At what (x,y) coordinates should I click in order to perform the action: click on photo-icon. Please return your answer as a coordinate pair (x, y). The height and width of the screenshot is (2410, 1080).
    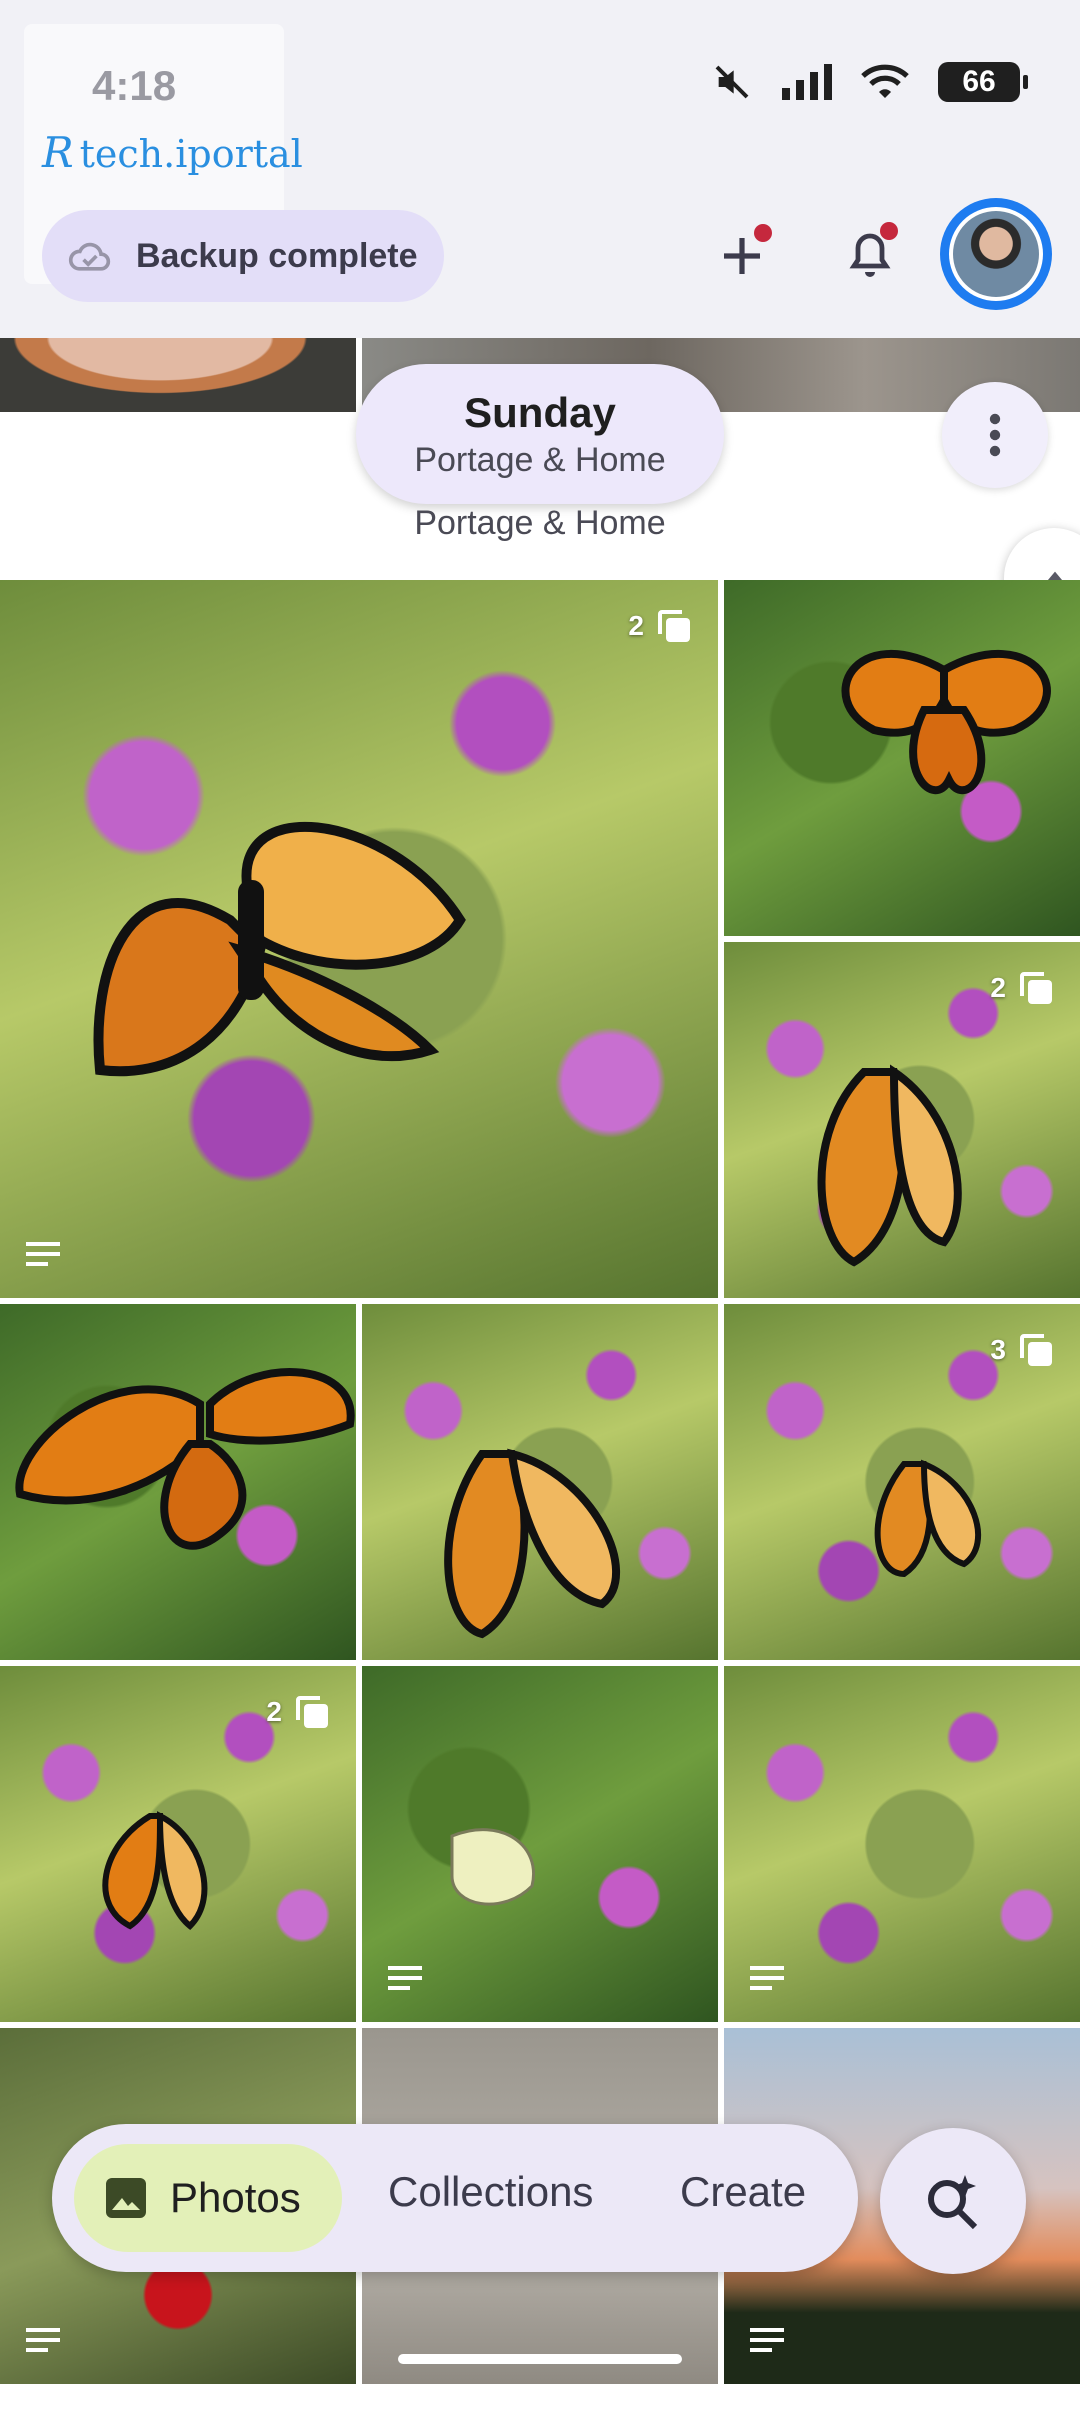
    Looking at the image, I should click on (126, 2198).